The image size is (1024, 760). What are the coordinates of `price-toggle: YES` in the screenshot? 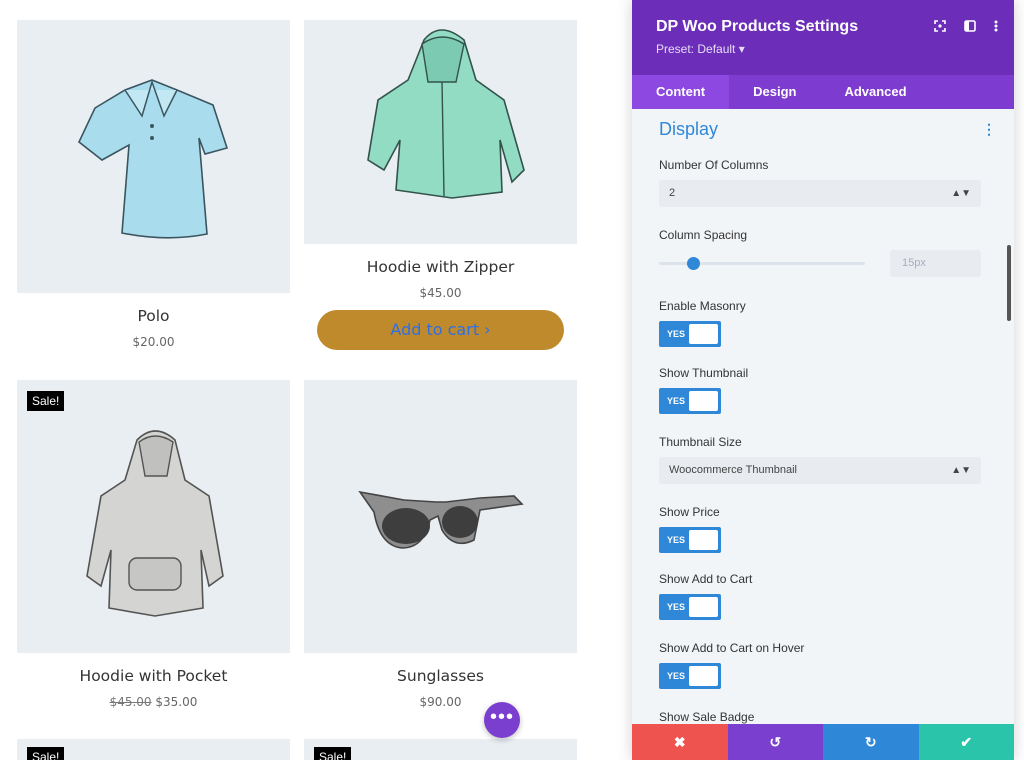 It's located at (690, 540).